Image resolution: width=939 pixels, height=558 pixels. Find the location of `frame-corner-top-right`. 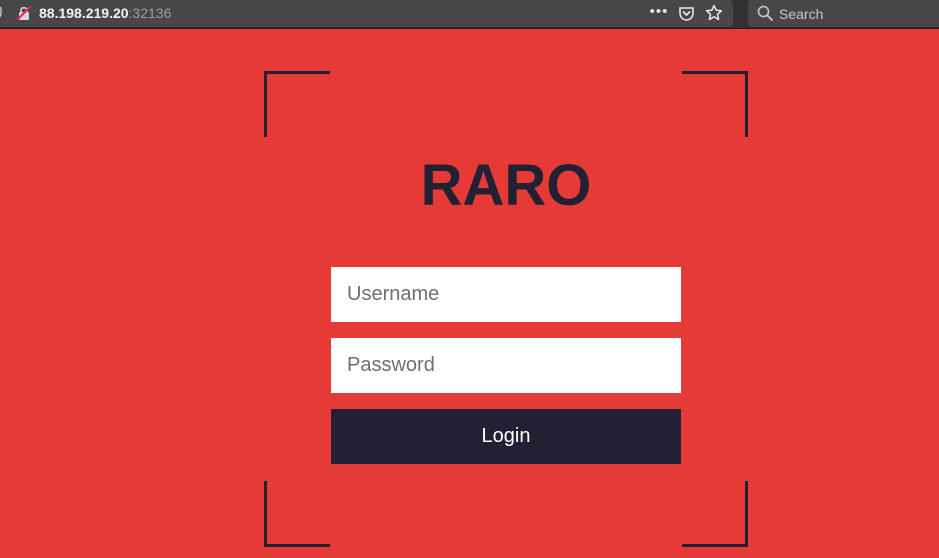

frame-corner-top-right is located at coordinates (715, 104).